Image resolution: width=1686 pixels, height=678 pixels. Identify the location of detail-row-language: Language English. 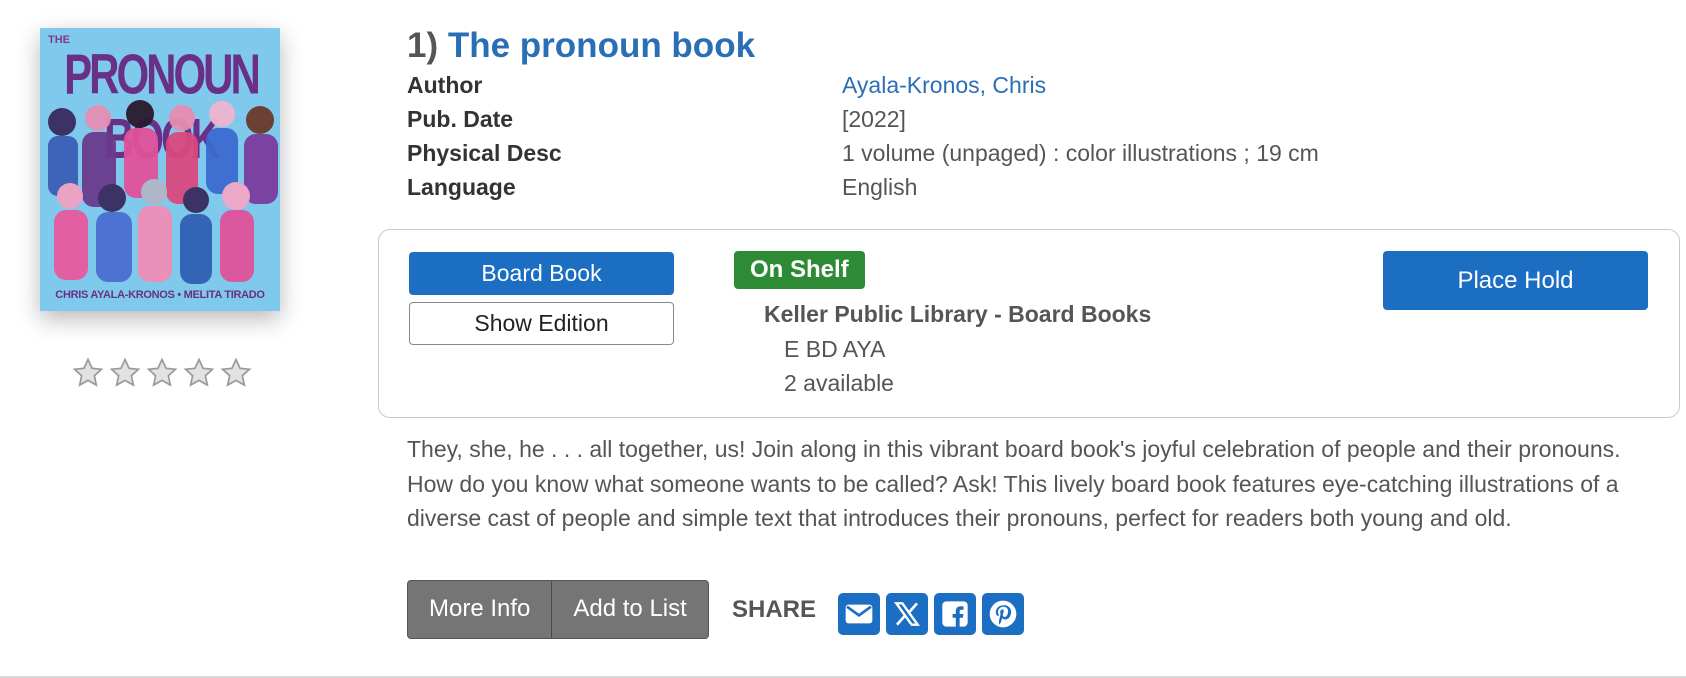
(863, 187).